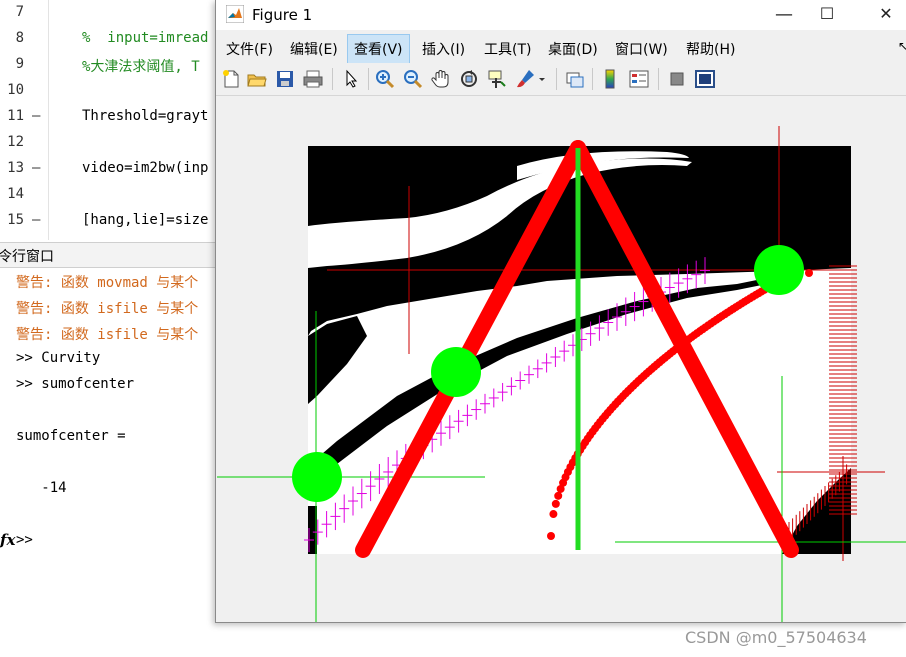  Describe the element at coordinates (15, 220) in the screenshot. I see `line-number: 15` at that location.